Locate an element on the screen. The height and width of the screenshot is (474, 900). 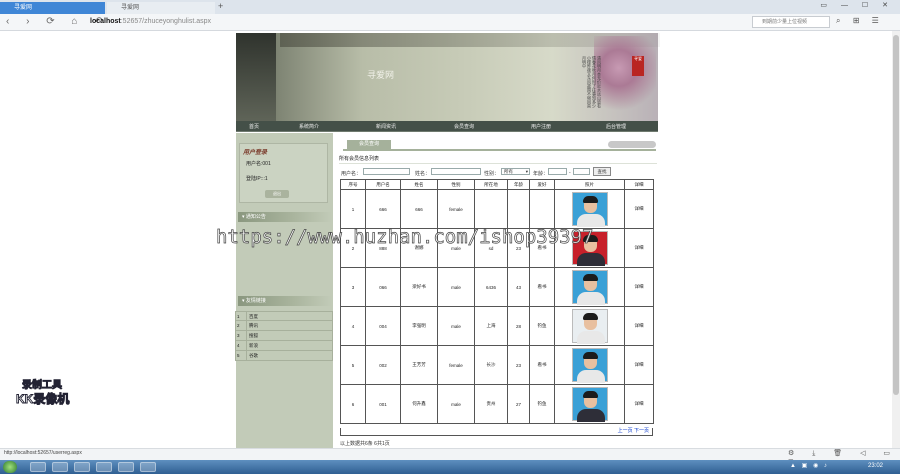
scrollbar-thumb is located at coordinates (896, 215).